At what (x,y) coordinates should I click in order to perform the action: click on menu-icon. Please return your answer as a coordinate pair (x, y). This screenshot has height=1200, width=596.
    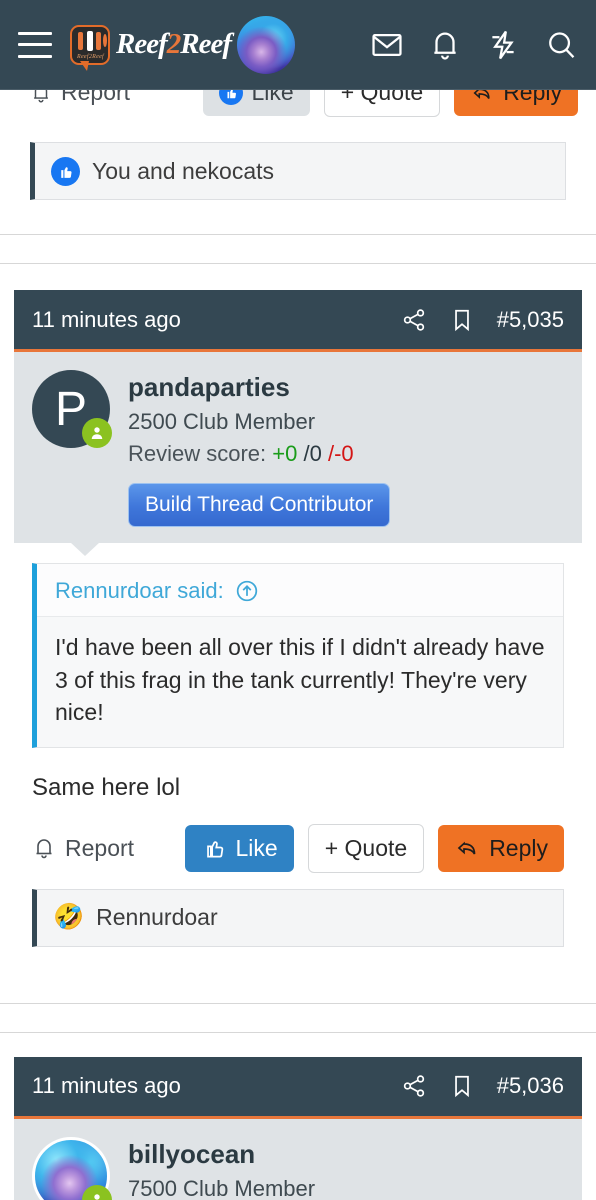
    Looking at the image, I should click on (35, 44).